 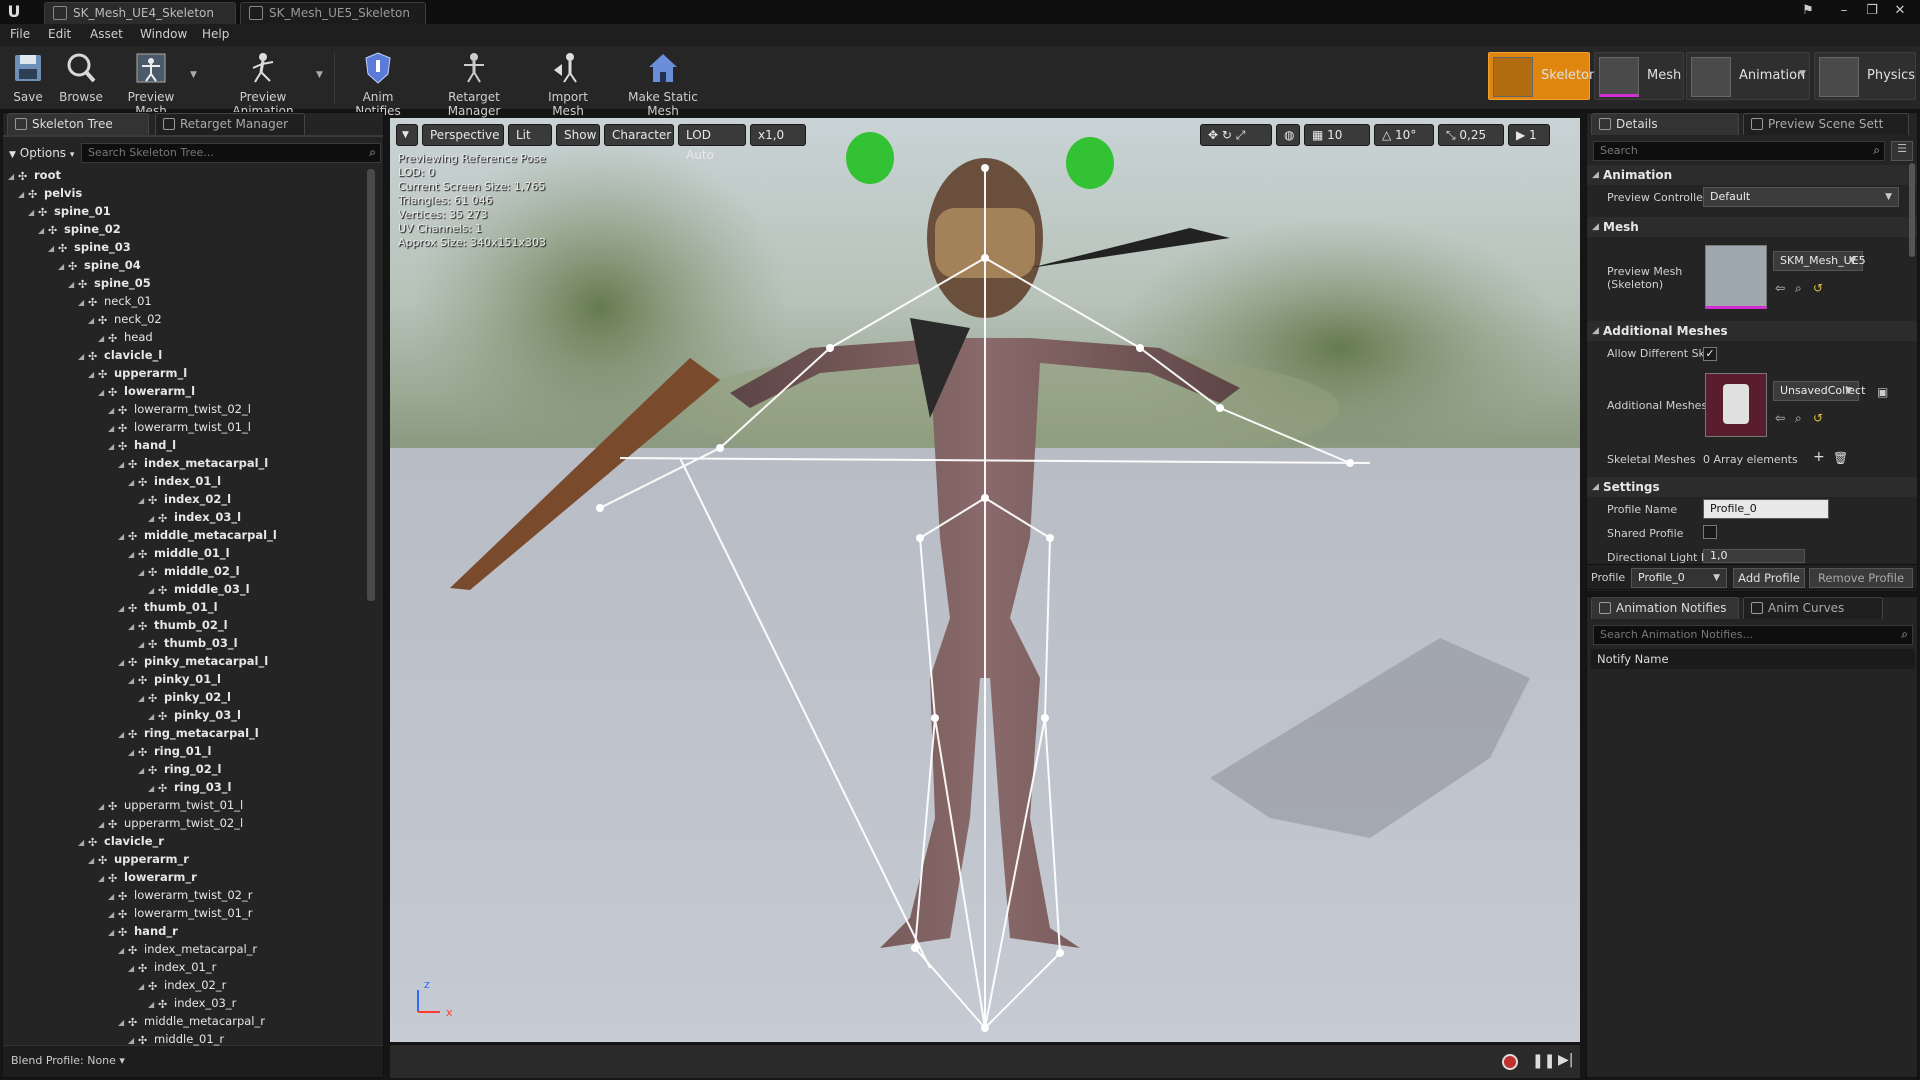 What do you see at coordinates (125, 319) in the screenshot?
I see `tree-row-bone: ◢ ✣ neck_02` at bounding box center [125, 319].